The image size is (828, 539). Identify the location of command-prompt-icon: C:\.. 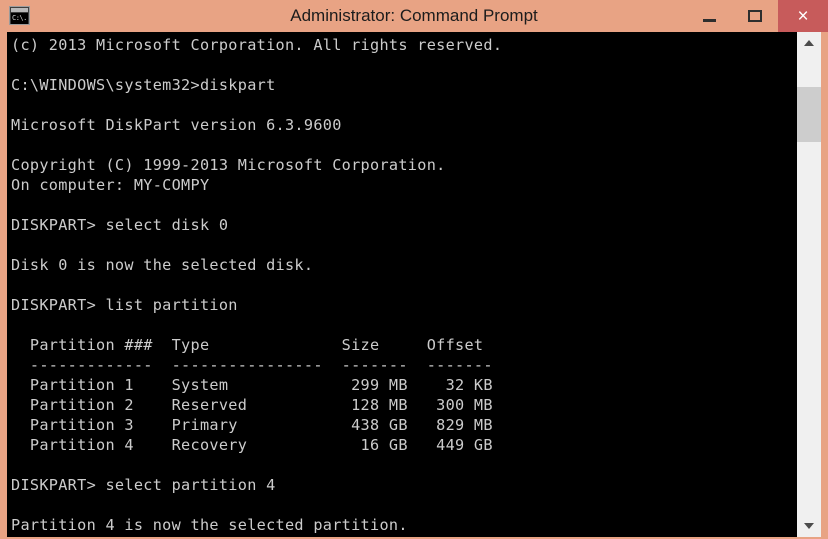
(19, 15).